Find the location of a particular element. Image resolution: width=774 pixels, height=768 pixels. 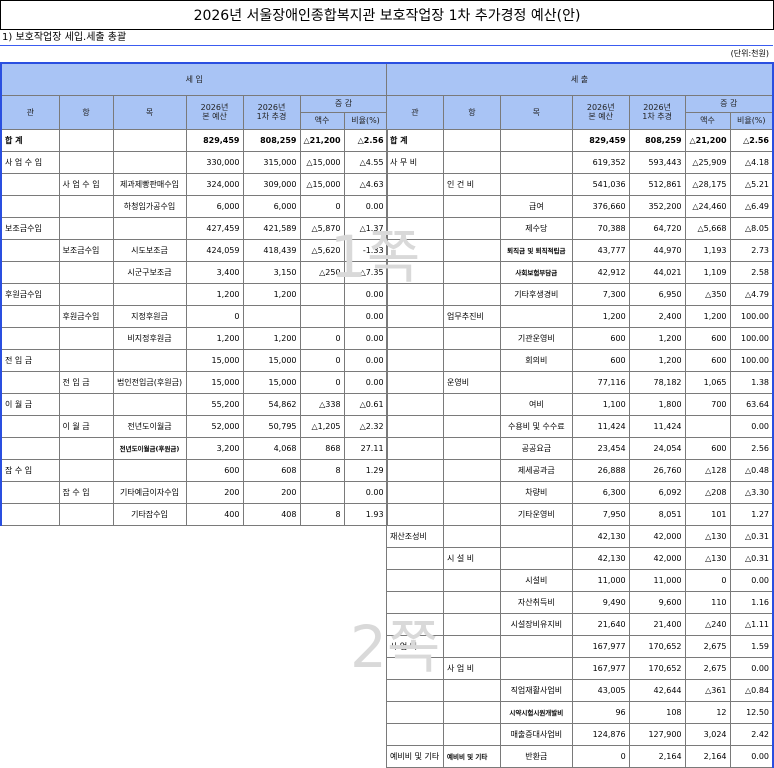

cell-gwan: 사 업 수 입 is located at coordinates (30, 162).